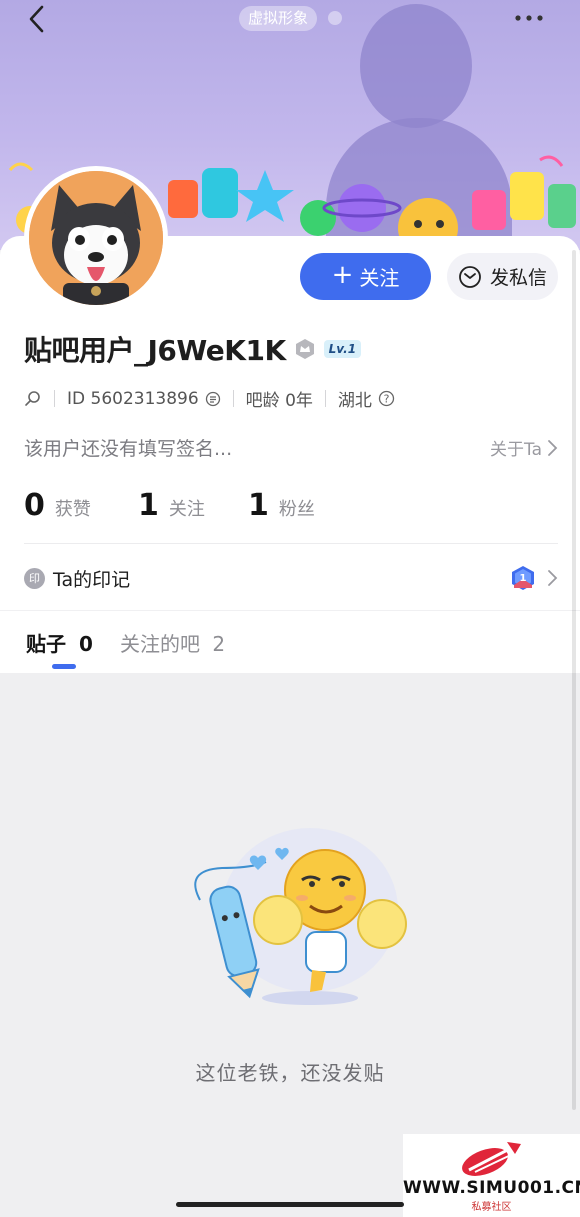 The width and height of the screenshot is (580, 1217). Describe the element at coordinates (92, 579) in the screenshot. I see `imprint-label: Ta的印记` at that location.